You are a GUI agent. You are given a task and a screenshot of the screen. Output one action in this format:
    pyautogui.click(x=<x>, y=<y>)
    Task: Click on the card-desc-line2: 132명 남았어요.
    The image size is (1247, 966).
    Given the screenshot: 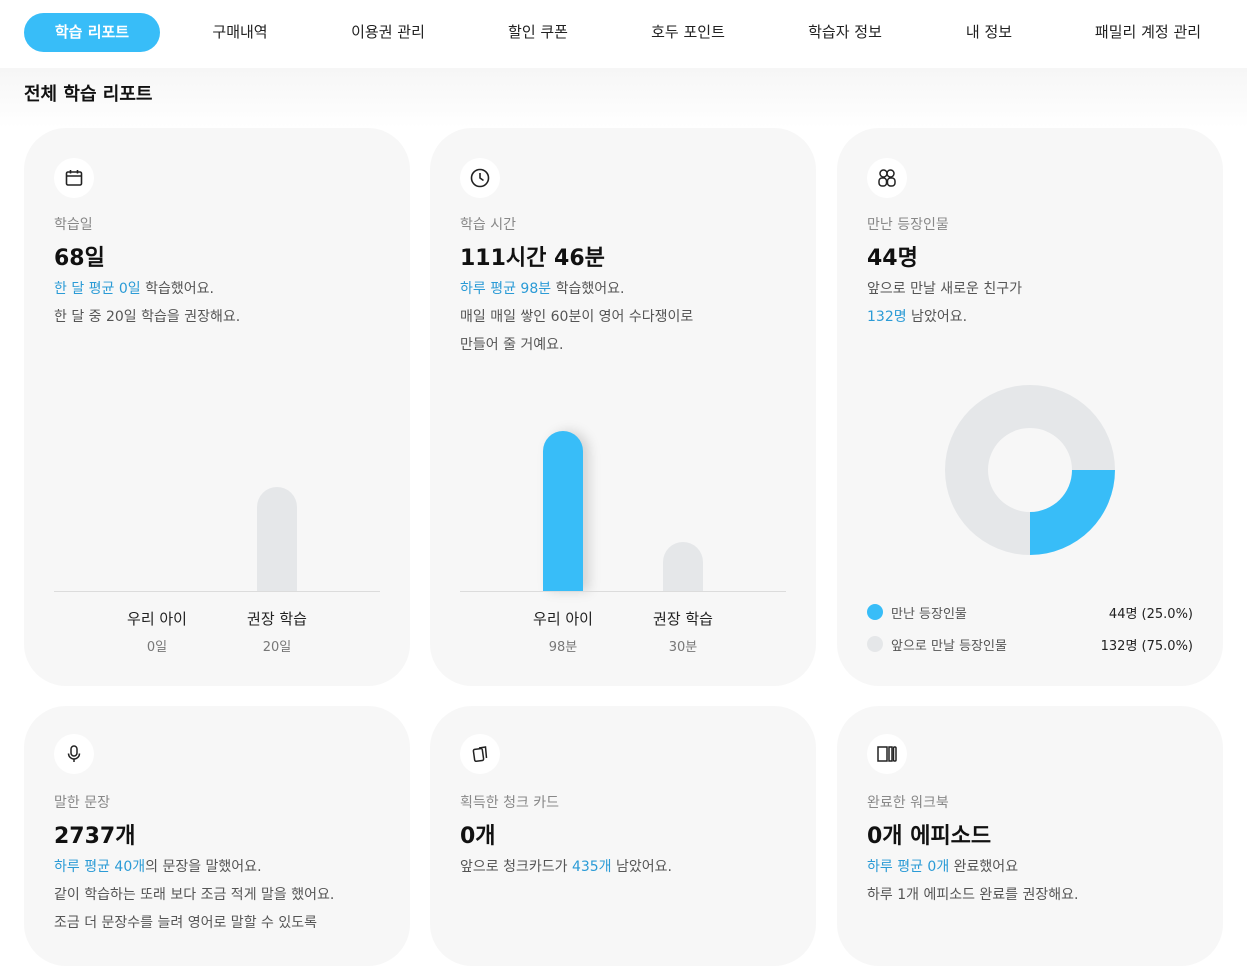 What is the action you would take?
    pyautogui.click(x=917, y=317)
    